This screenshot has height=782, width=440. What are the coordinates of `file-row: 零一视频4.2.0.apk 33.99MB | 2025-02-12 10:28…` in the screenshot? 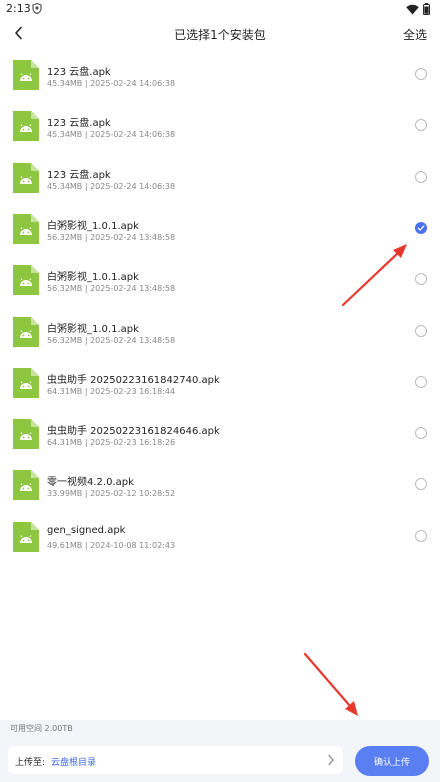 It's located at (220, 487).